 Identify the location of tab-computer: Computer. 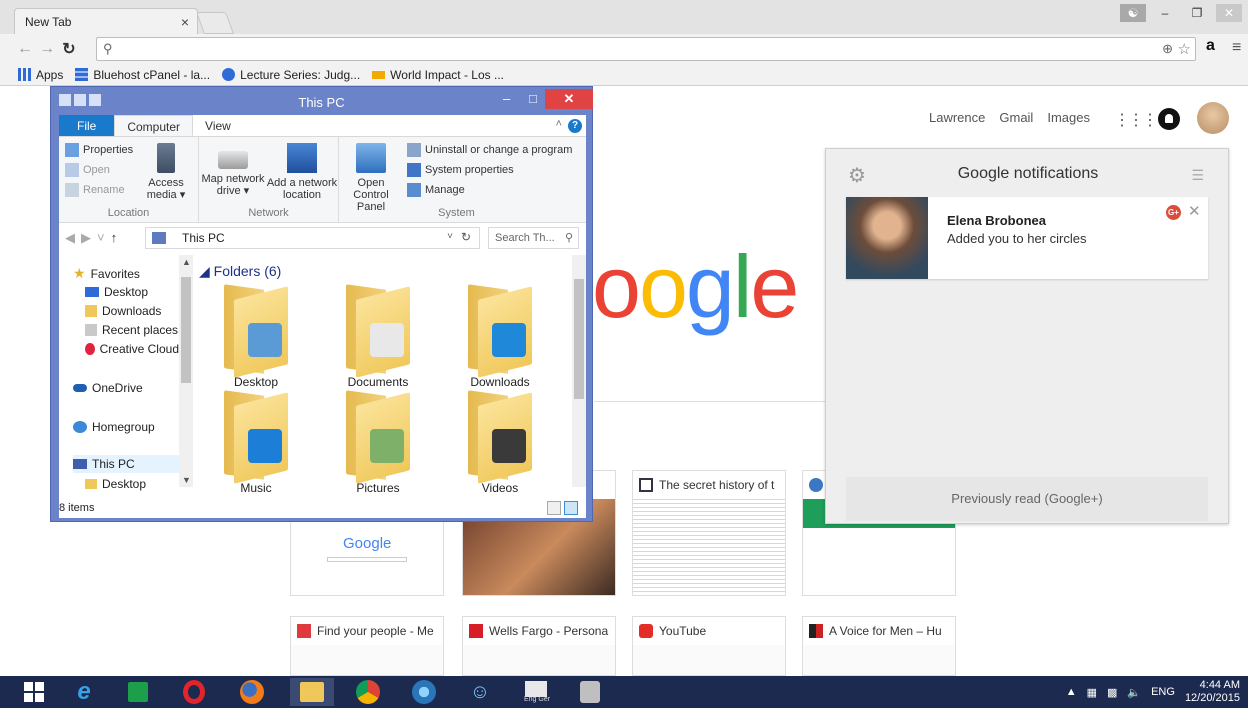
(154, 125).